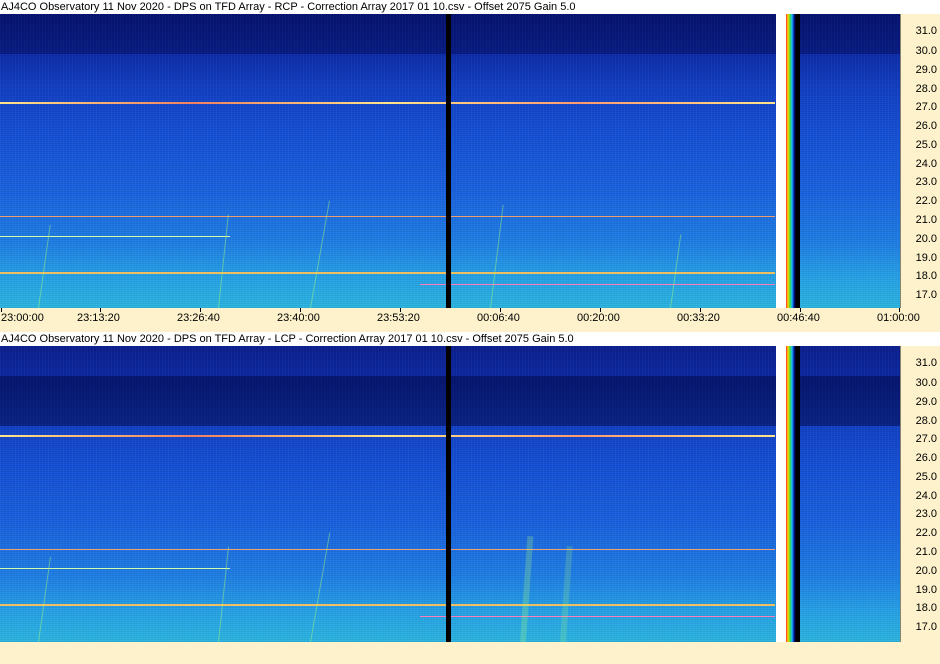  Describe the element at coordinates (98, 318) in the screenshot. I see `time-label: 23:13:20` at that location.